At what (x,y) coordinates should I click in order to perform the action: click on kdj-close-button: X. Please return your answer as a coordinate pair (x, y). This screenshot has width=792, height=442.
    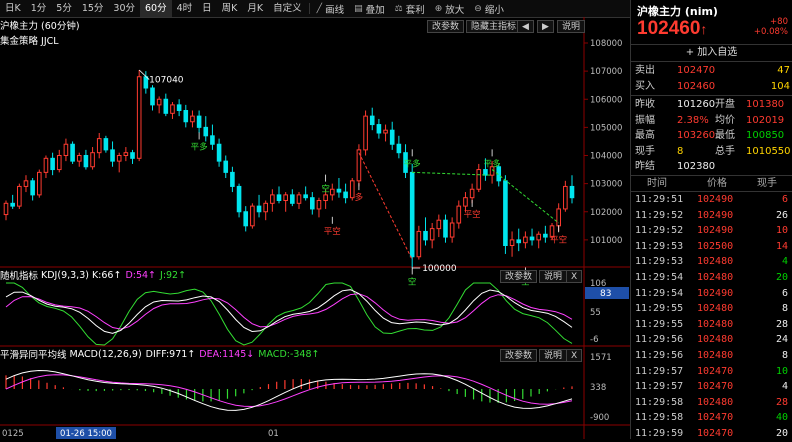
    Looking at the image, I should click on (574, 276).